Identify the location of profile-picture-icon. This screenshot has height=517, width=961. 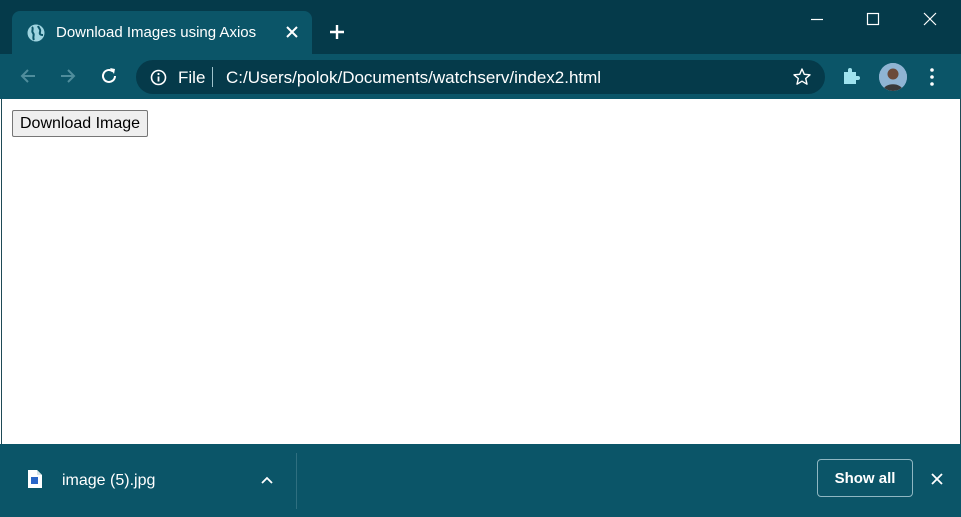
(893, 77).